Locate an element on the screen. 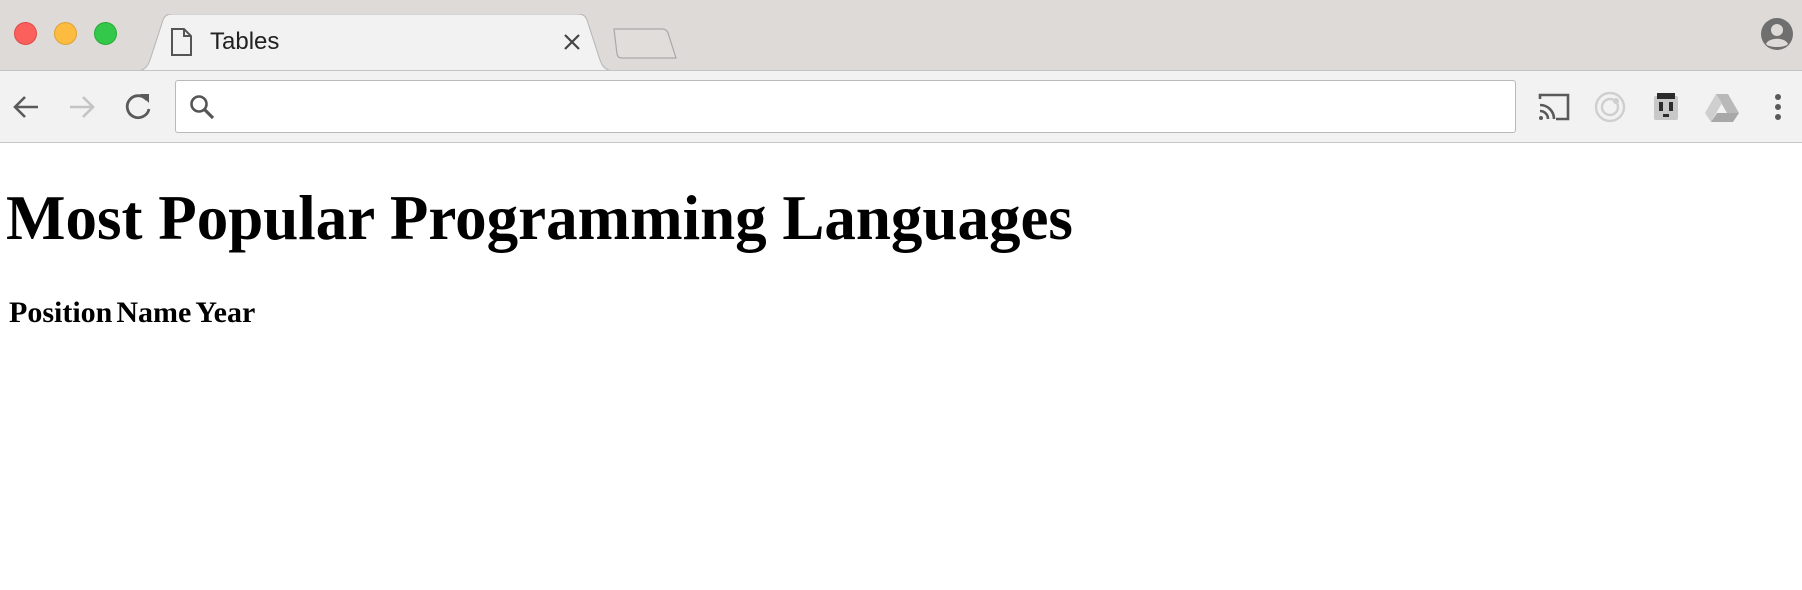 The image size is (1802, 590). languages-table: Position Name Year is located at coordinates (132, 313).